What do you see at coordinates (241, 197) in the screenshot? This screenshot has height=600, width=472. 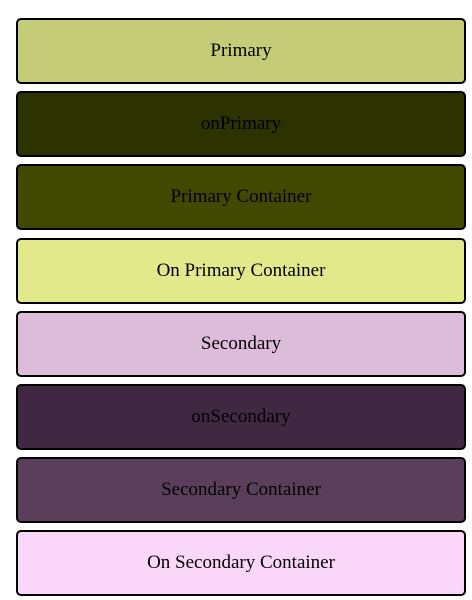 I see `swatch-primary-container: Primary Container` at bounding box center [241, 197].